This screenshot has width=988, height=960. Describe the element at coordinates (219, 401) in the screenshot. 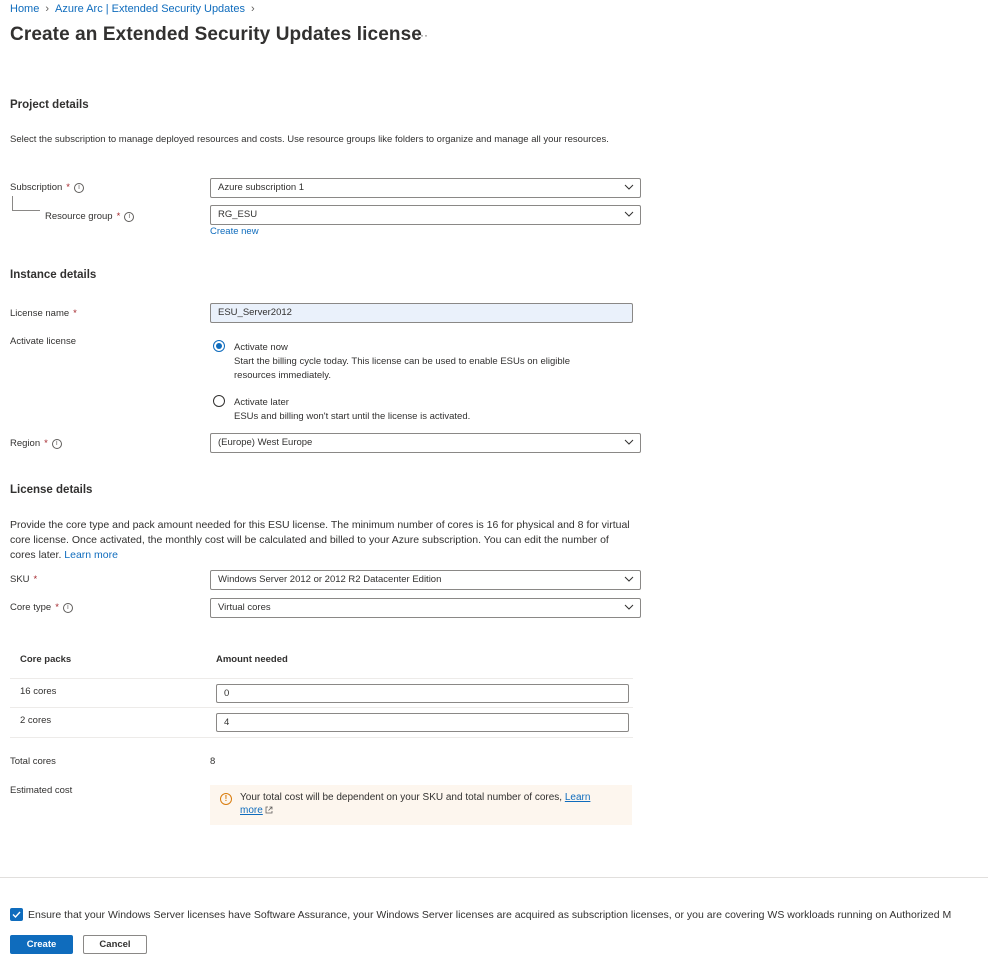

I see `activate-later-radio` at that location.